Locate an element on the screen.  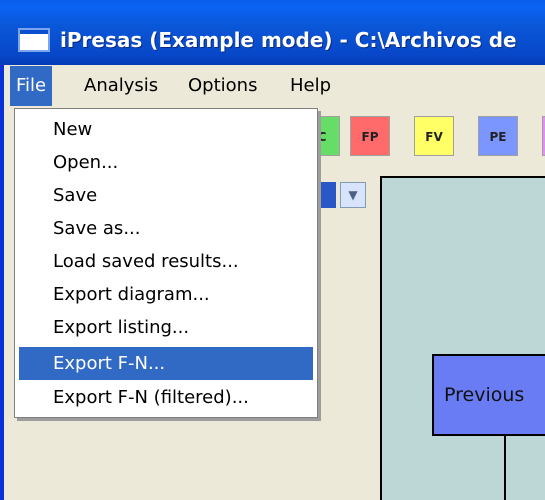
app-window-icon is located at coordinates (34, 40).